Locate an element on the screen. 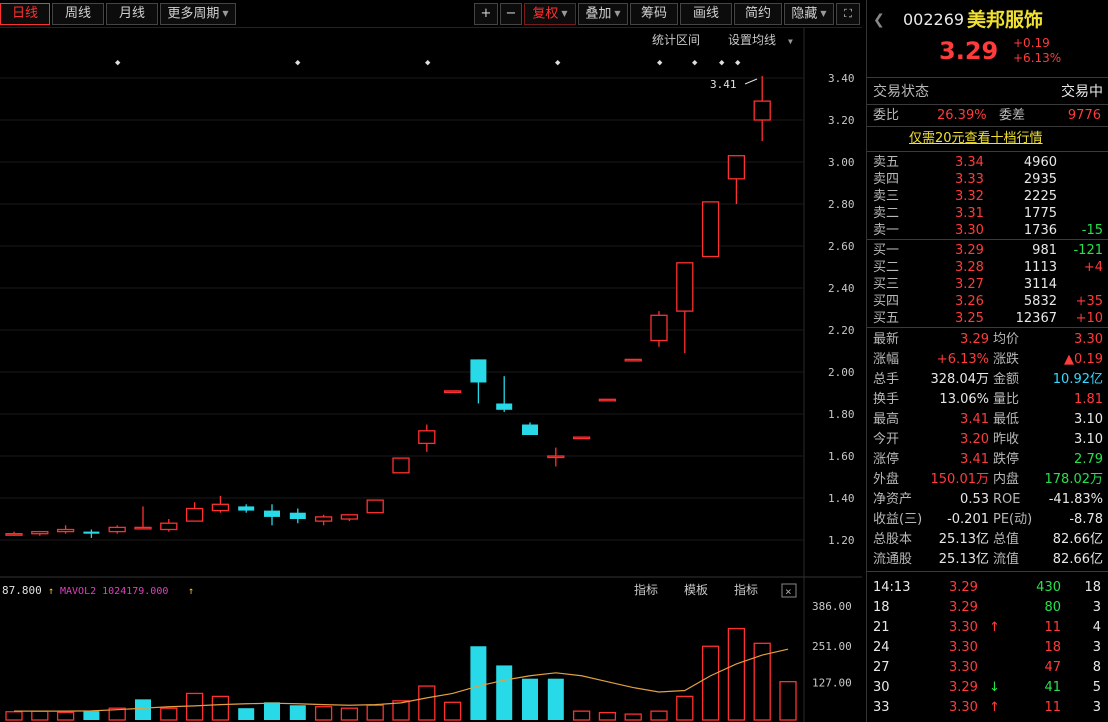 This screenshot has height=722, width=1108. tick-row: 30 3.29 ↓ 41 5 is located at coordinates (987, 687).